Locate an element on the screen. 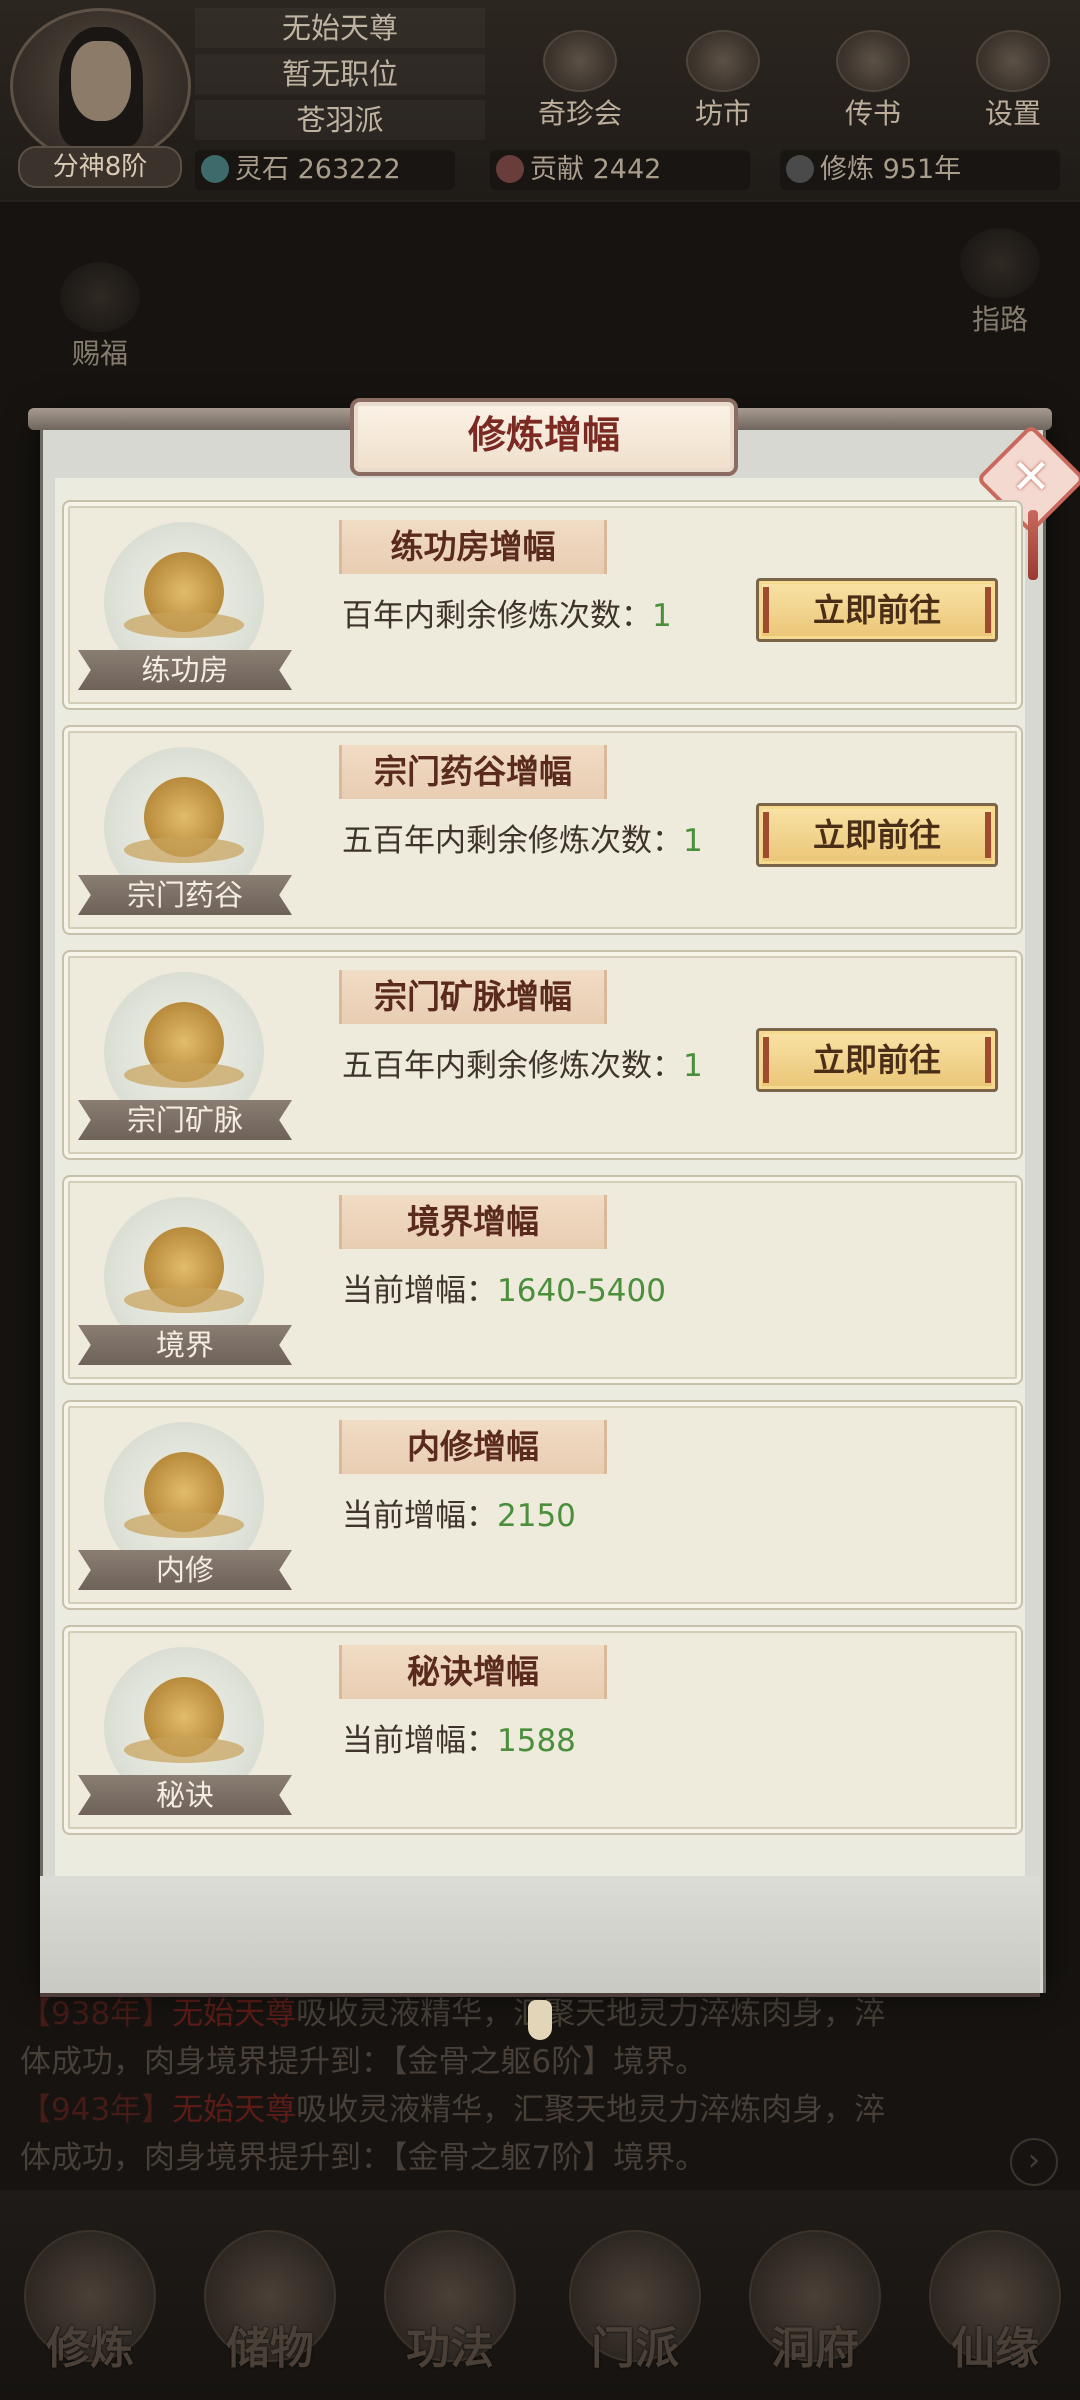 This screenshot has height=2400, width=1080. boost-card-training-room: 练功房 练功房增幅 百年内剩余修炼次数：1 立即前往 is located at coordinates (542, 605).